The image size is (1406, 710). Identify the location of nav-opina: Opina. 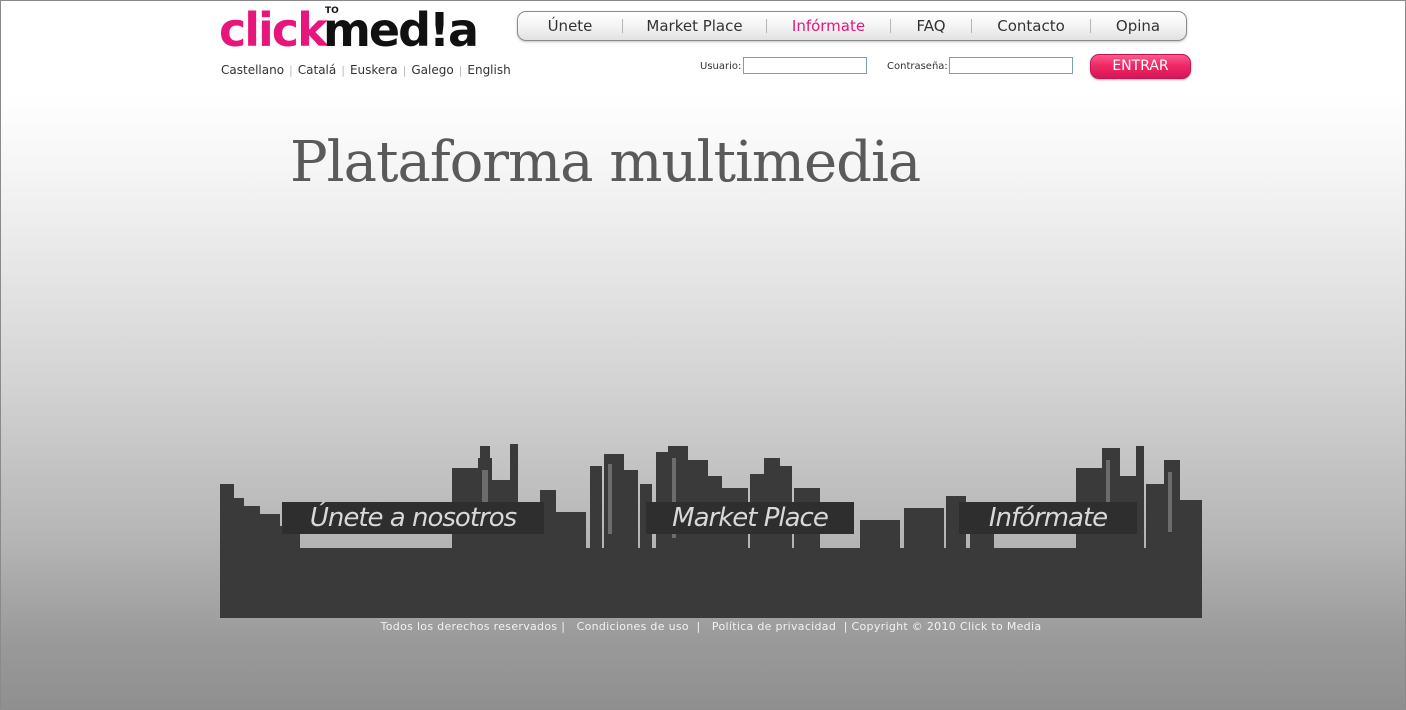
(1138, 26).